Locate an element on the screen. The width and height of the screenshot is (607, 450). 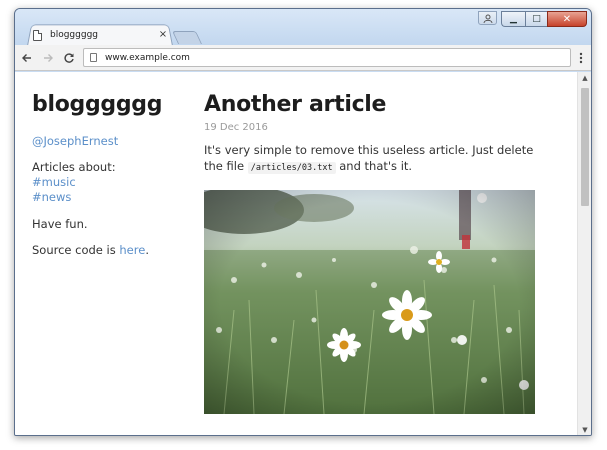
window-controls: ▁ □ ✕ is located at coordinates (532, 19).